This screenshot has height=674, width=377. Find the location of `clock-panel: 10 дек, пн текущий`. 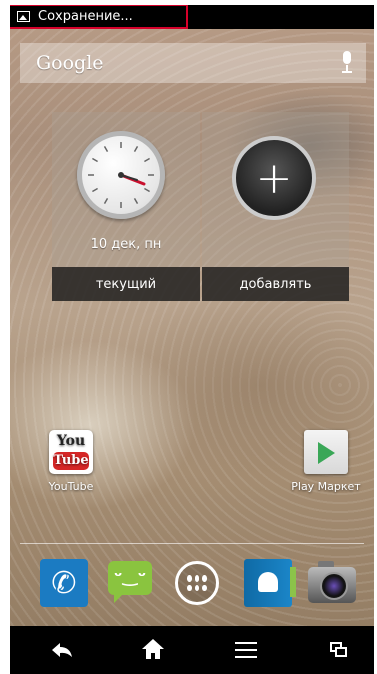

clock-panel: 10 дек, пн текущий is located at coordinates (126, 206).